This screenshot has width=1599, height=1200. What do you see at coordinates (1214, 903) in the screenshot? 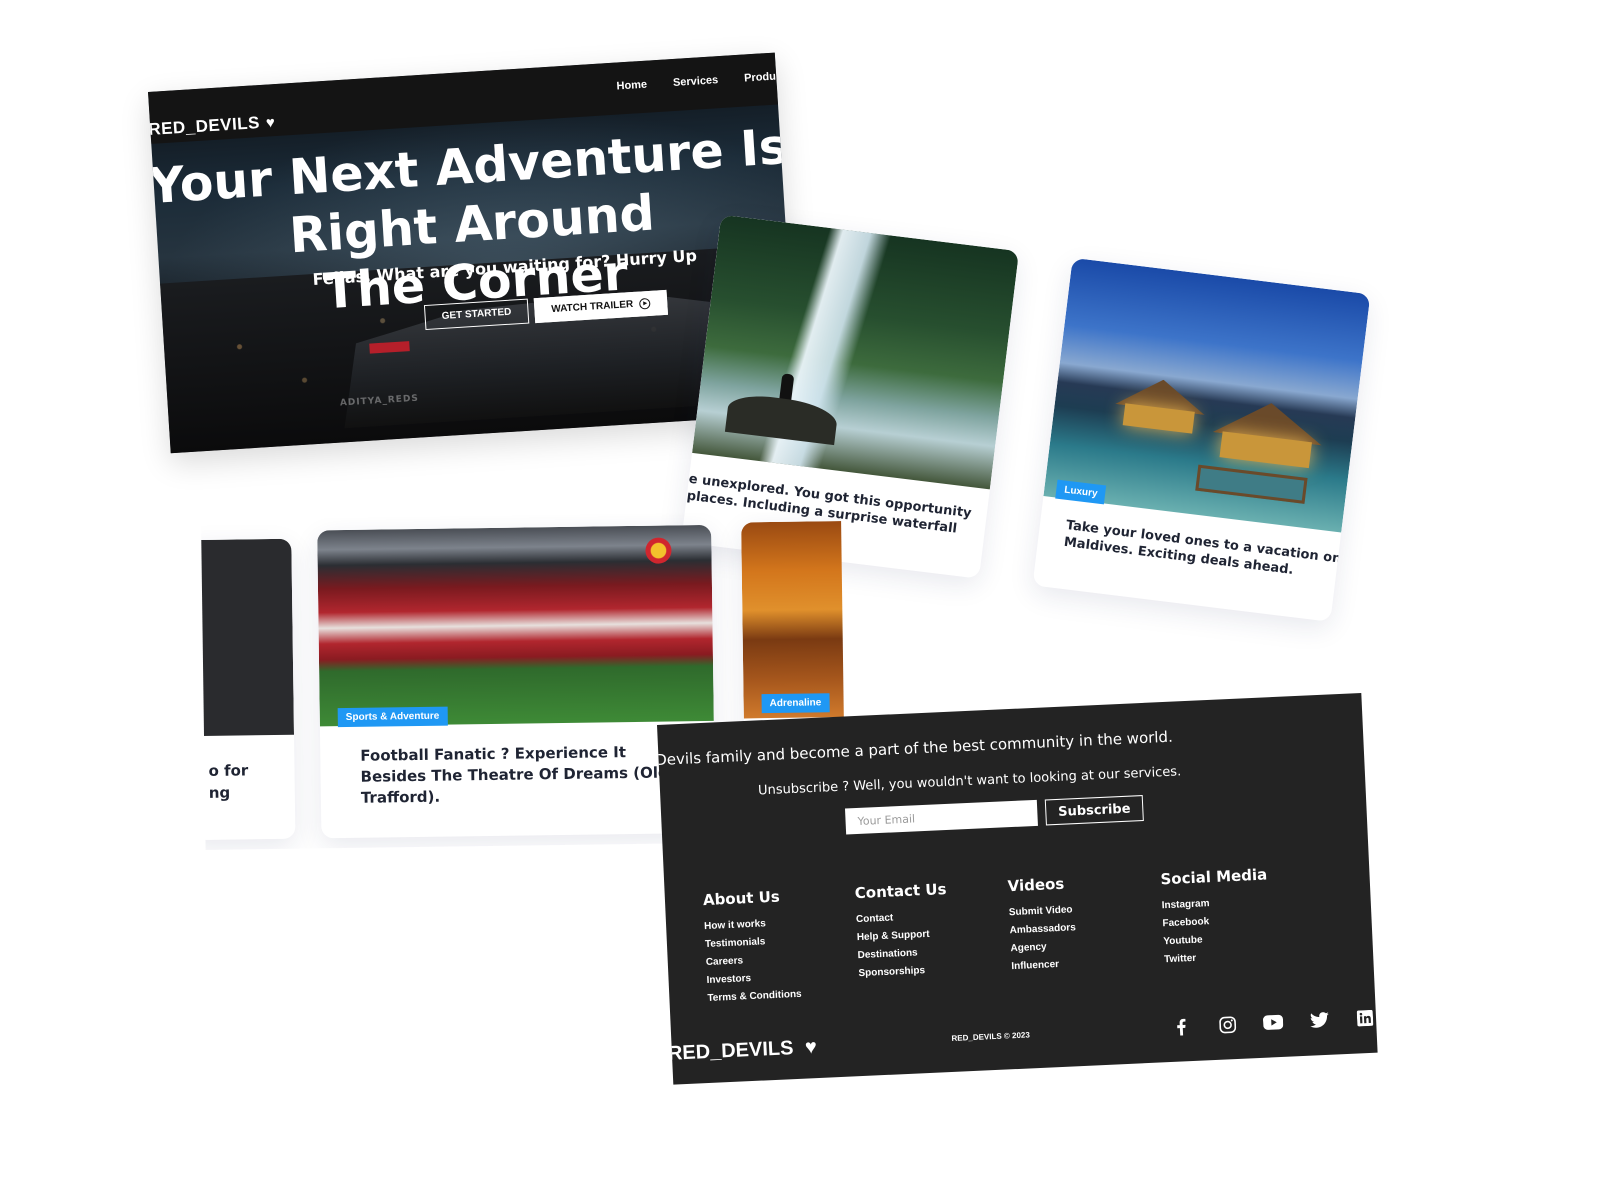
I see `footer-link-instagram: Instagram` at bounding box center [1214, 903].